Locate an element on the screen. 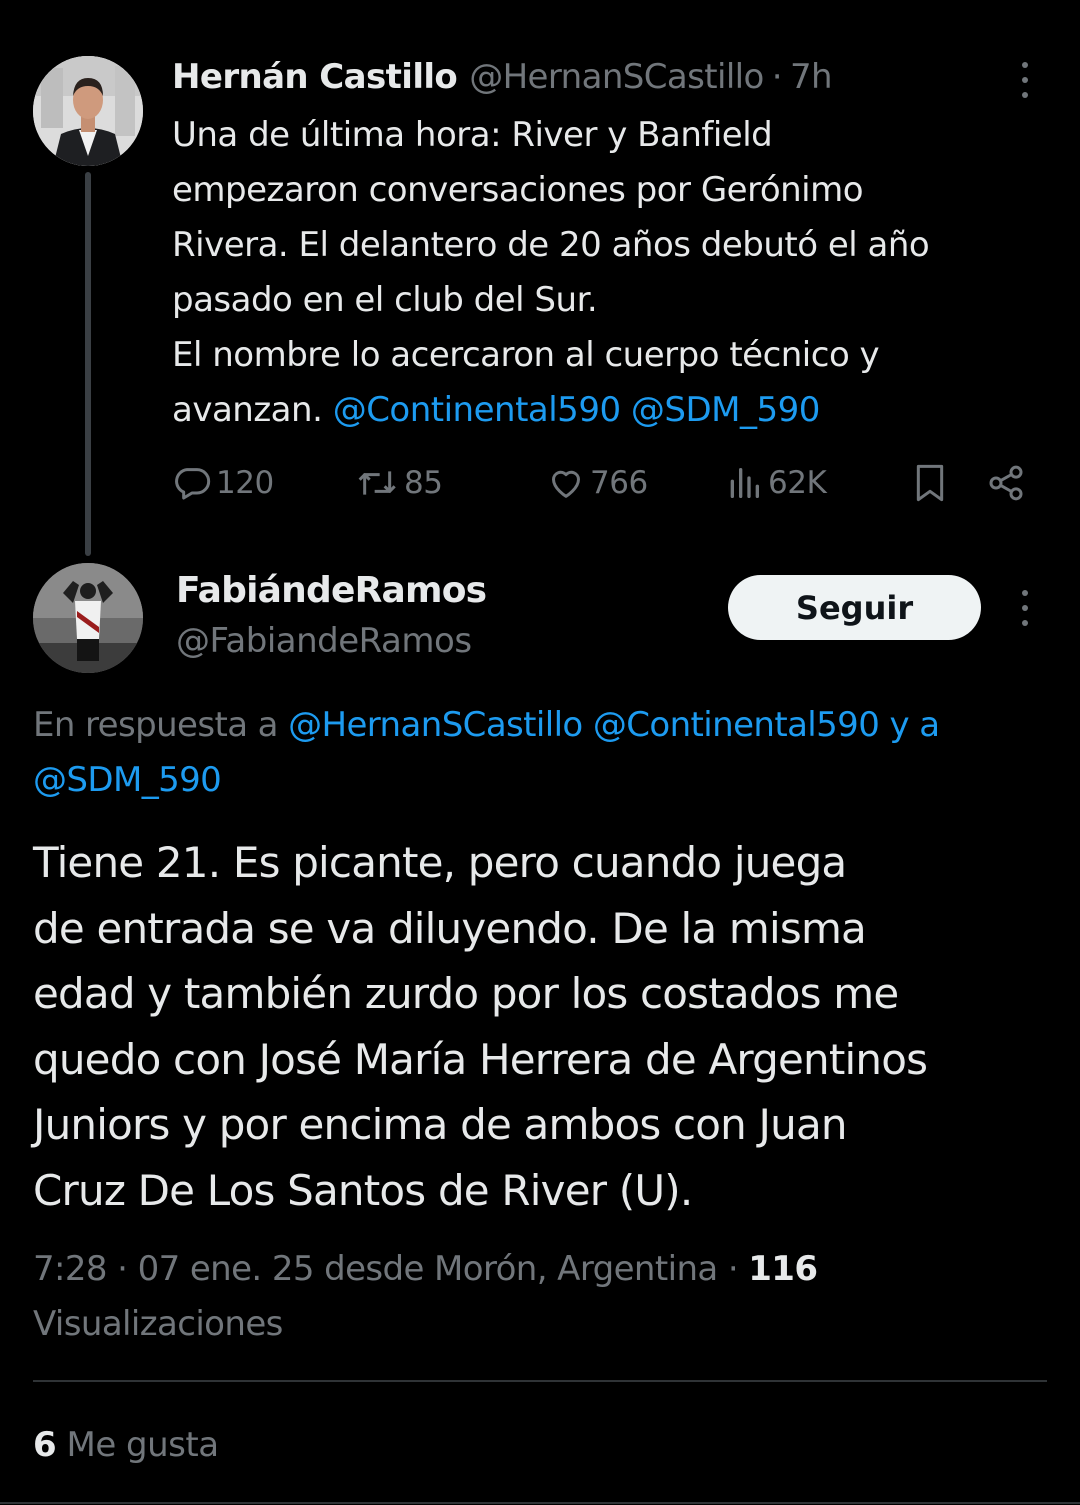 The width and height of the screenshot is (1080, 1505). like-action: 766 is located at coordinates (597, 483).